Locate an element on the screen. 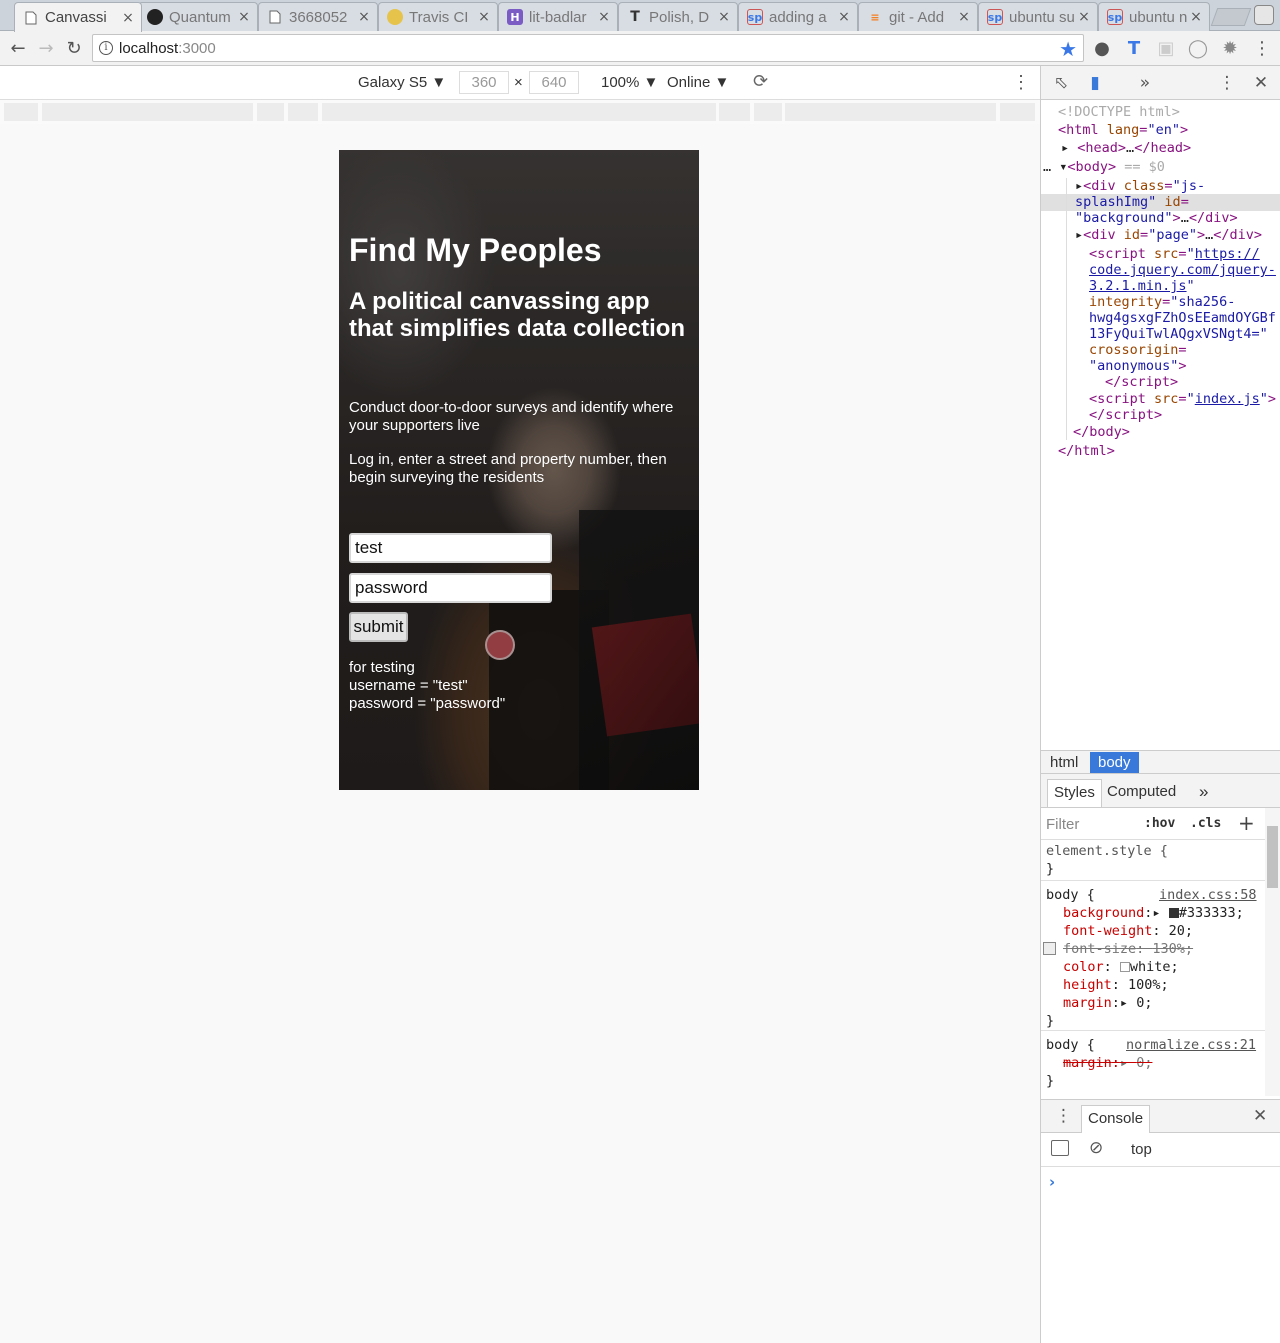 This screenshot has width=1280, height=1343. tab-ubuntu-su: sp ubuntu su × is located at coordinates (1038, 16).